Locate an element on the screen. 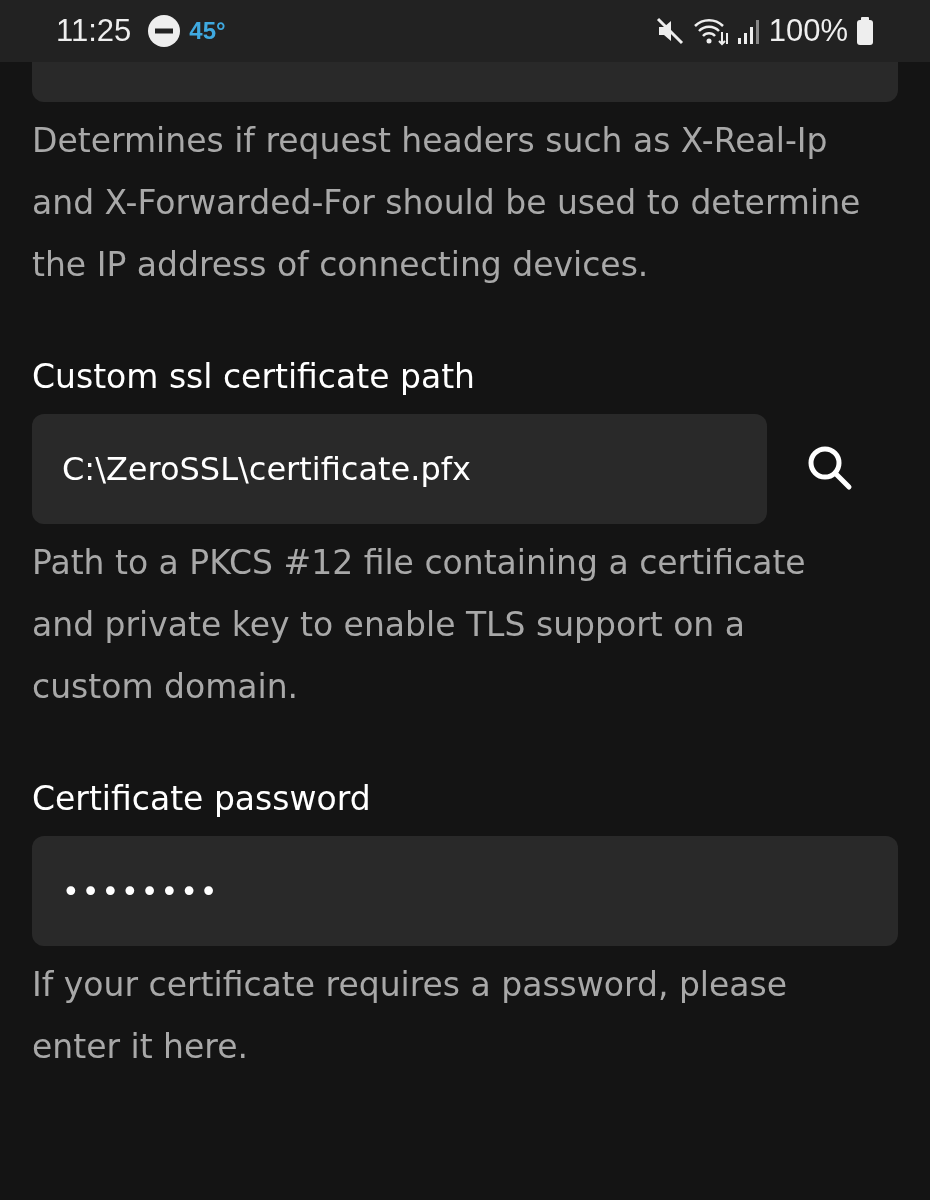 The width and height of the screenshot is (930, 1200). setting-description: Determines if request headers such as X-Real-Ip and X-Forwarded-For should be used to determine the IP address of connecting devices. is located at coordinates (447, 203).